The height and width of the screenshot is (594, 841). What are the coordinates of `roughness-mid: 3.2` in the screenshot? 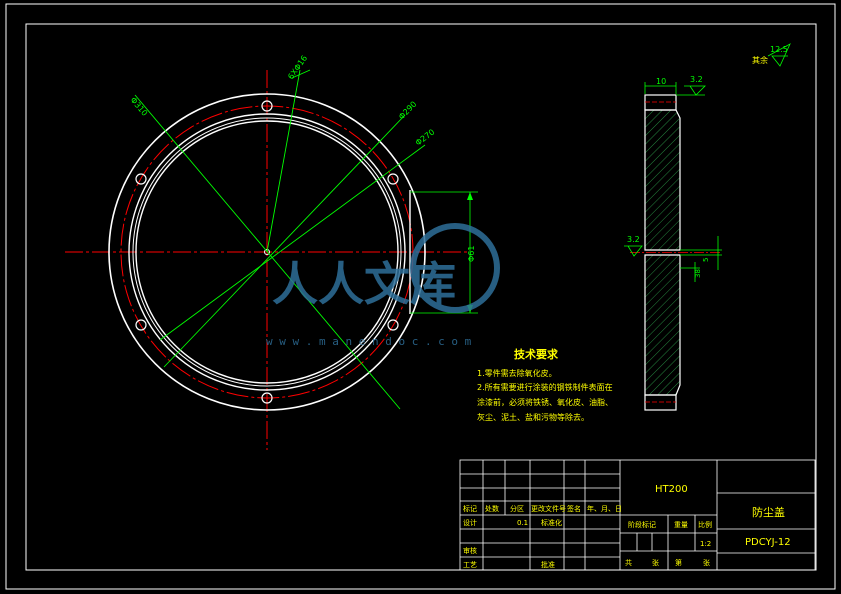 It's located at (633, 239).